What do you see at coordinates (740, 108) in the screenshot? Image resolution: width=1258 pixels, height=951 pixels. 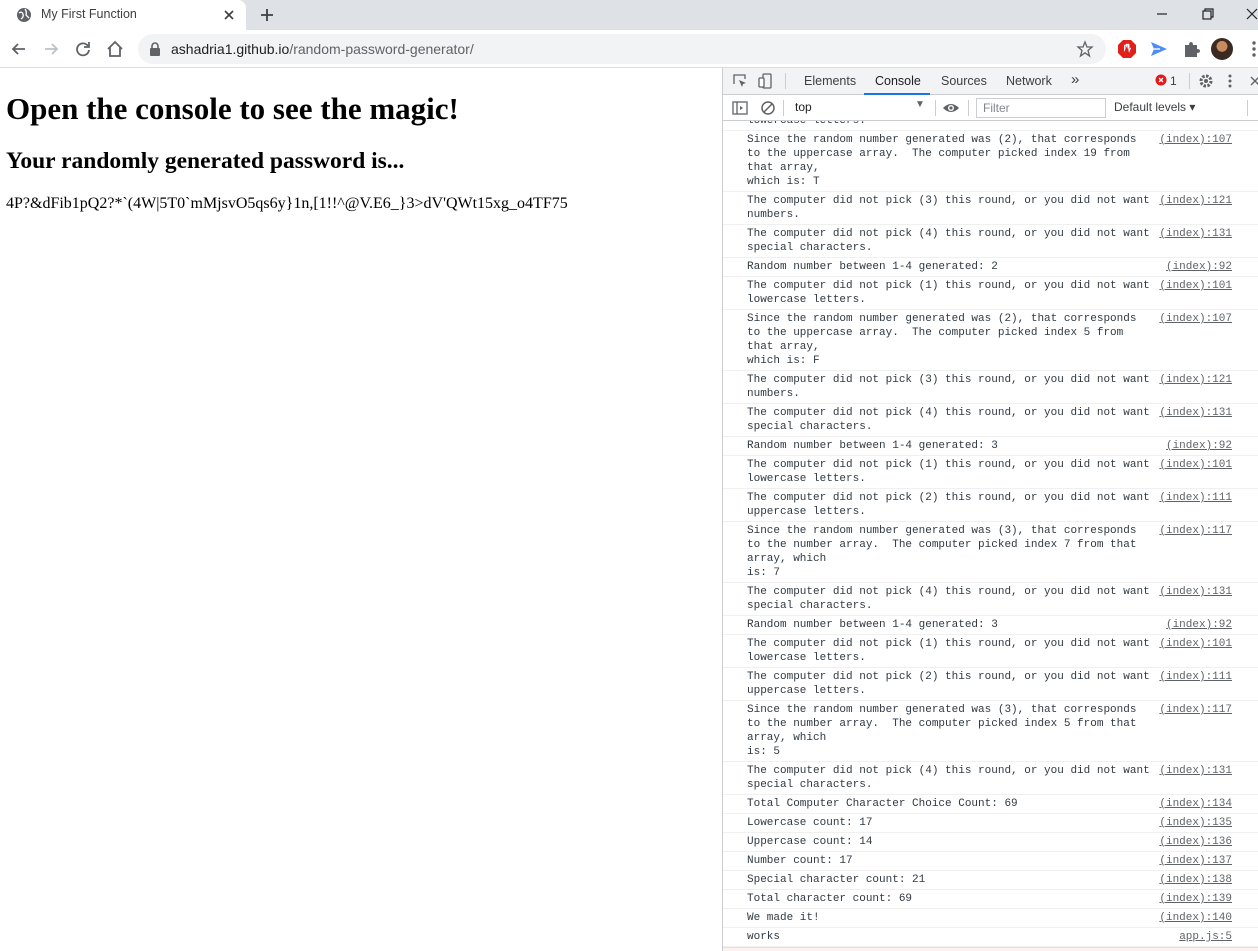 I see `sidebar-toggle-icon` at bounding box center [740, 108].